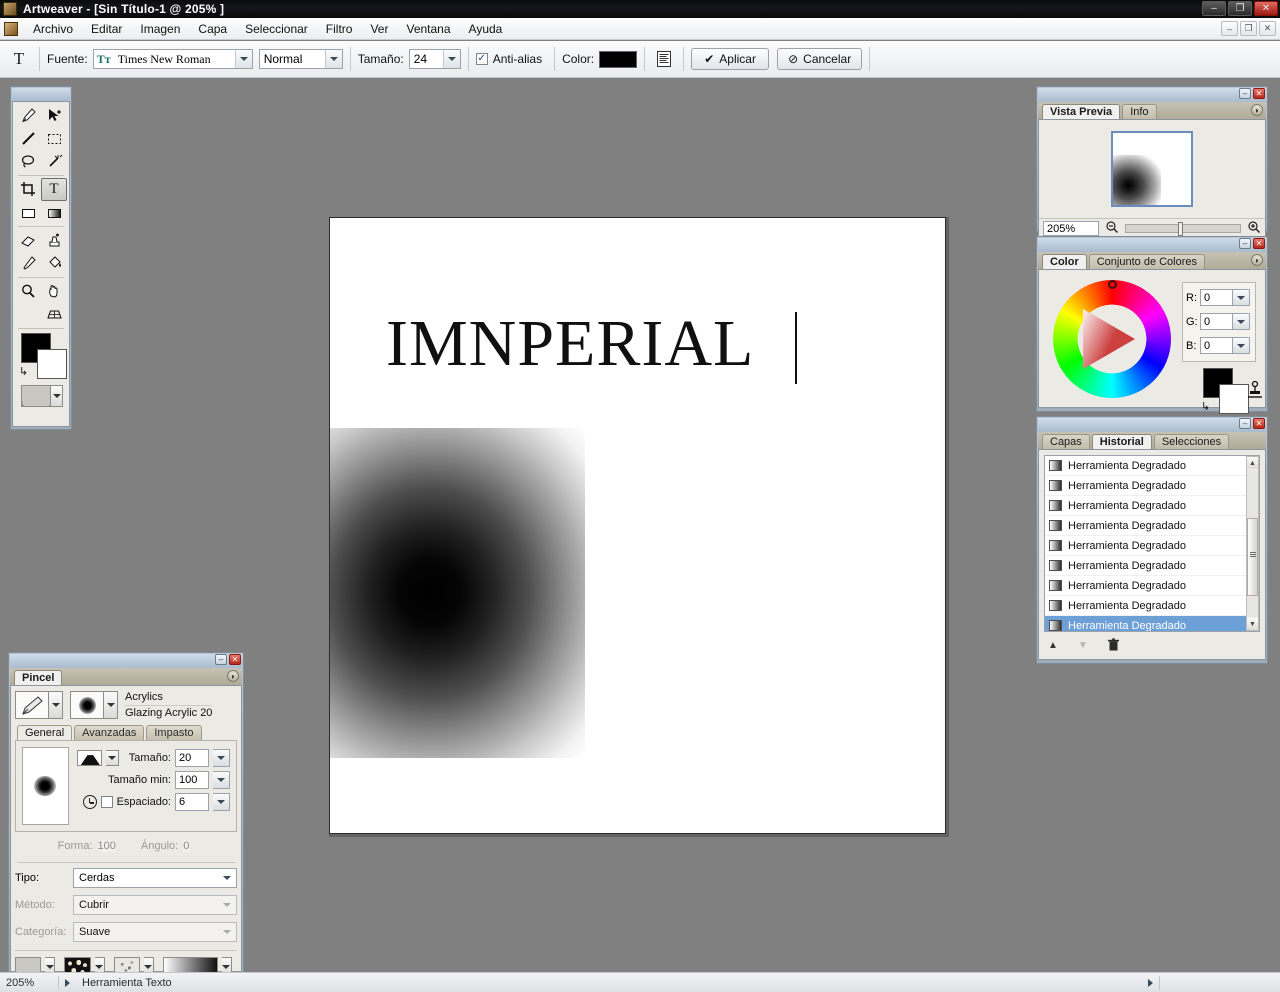  What do you see at coordinates (1152, 425) in the screenshot?
I see `history-panel-title-bar: – ✕` at bounding box center [1152, 425].